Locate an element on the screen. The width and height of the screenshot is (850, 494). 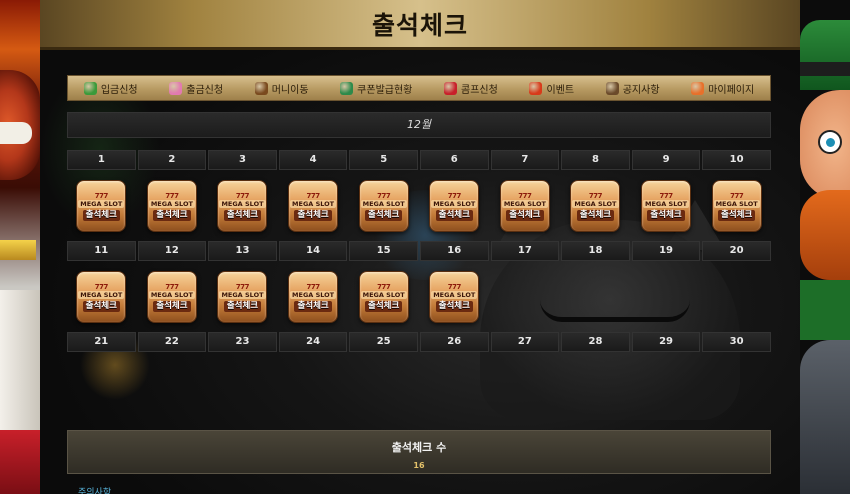
calendar-day-number: 29 is located at coordinates (666, 342).